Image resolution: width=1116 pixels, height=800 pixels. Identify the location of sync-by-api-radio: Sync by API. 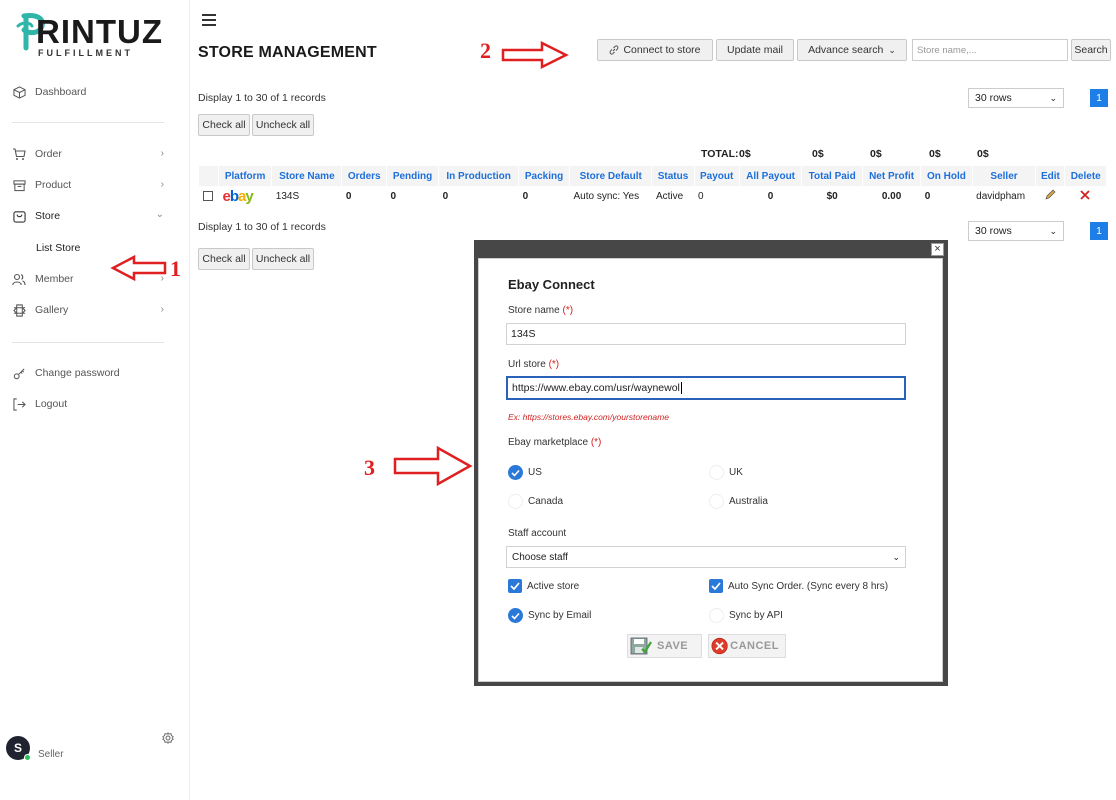
(746, 615).